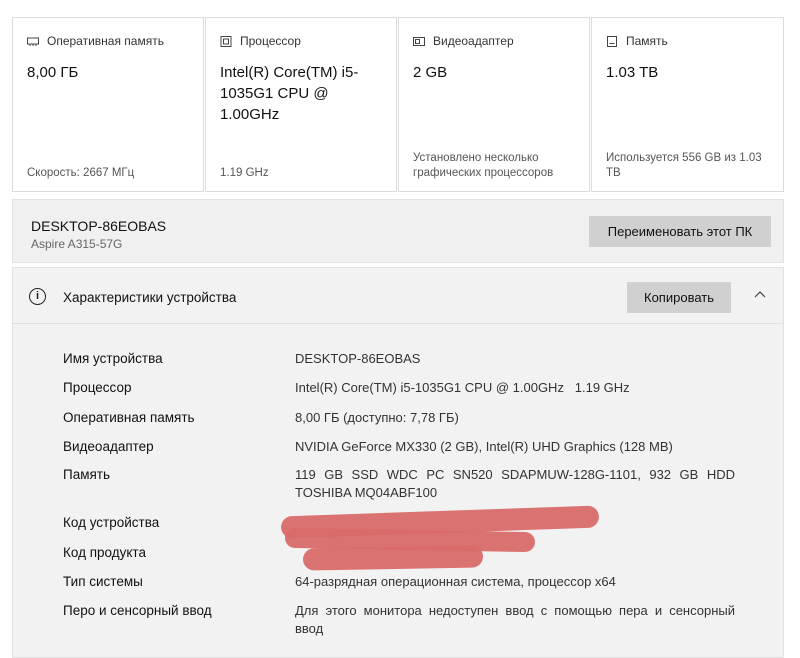 This screenshot has height=658, width=800. I want to click on spec-key: Видеоадаптер, so click(108, 446).